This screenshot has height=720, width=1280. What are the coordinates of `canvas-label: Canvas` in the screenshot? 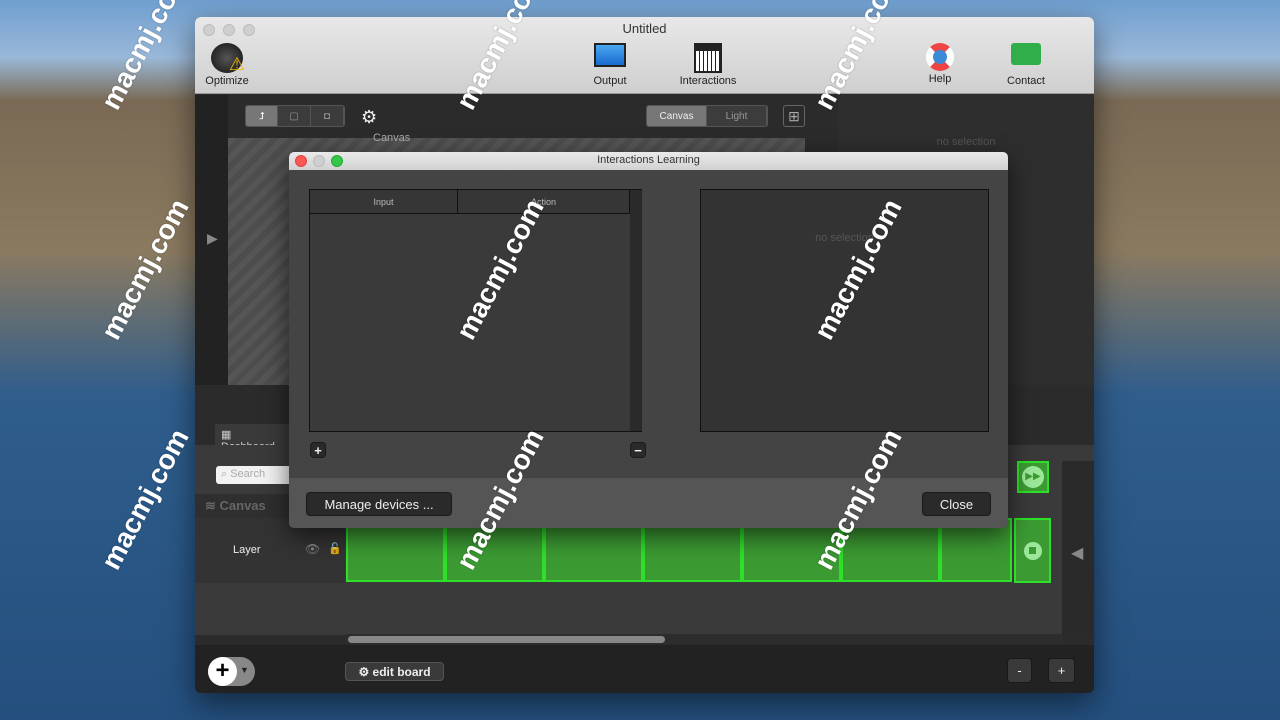 It's located at (392, 138).